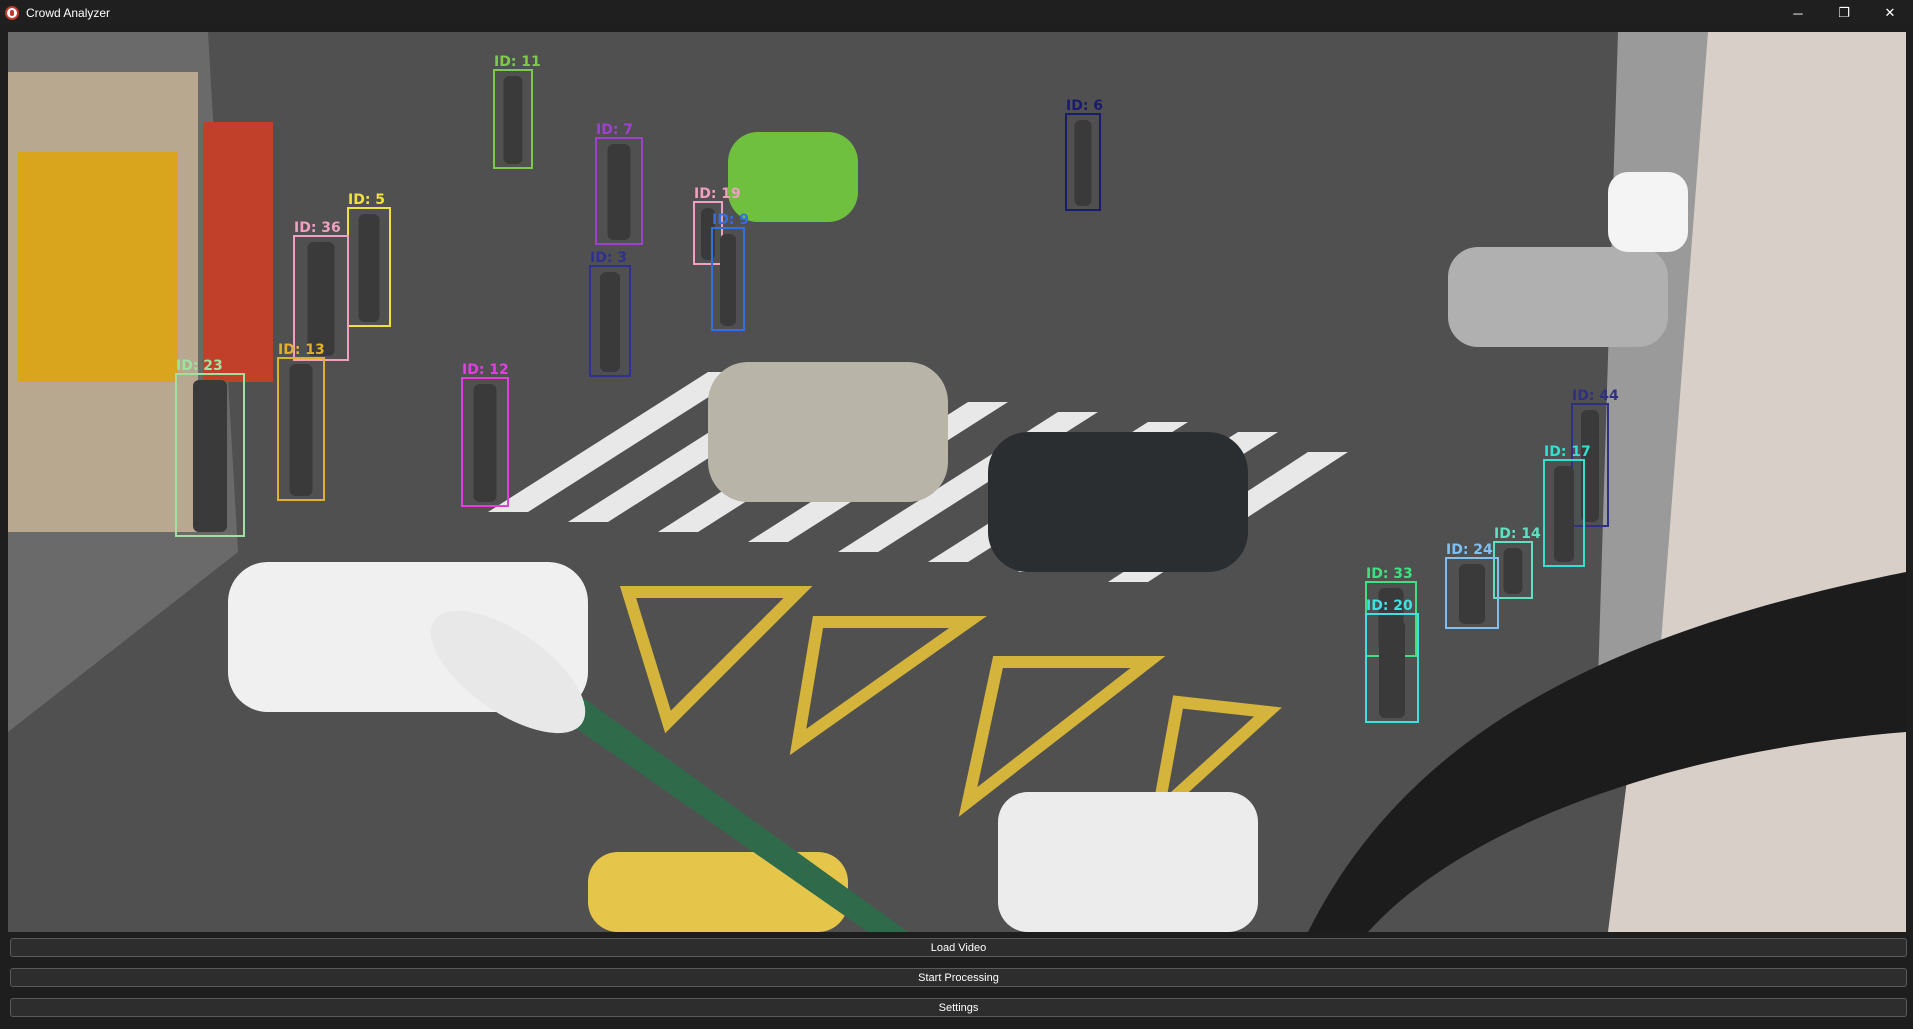 The image size is (1913, 1029). Describe the element at coordinates (366, 200) in the screenshot. I see `track-id-label: ID: 5` at that location.